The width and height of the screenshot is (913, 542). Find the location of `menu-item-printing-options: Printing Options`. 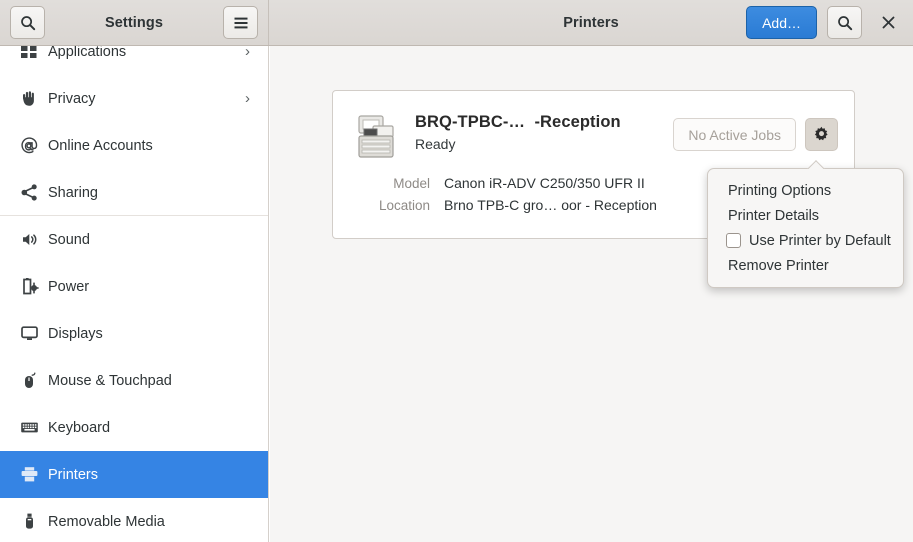

menu-item-printing-options: Printing Options is located at coordinates (805, 190).